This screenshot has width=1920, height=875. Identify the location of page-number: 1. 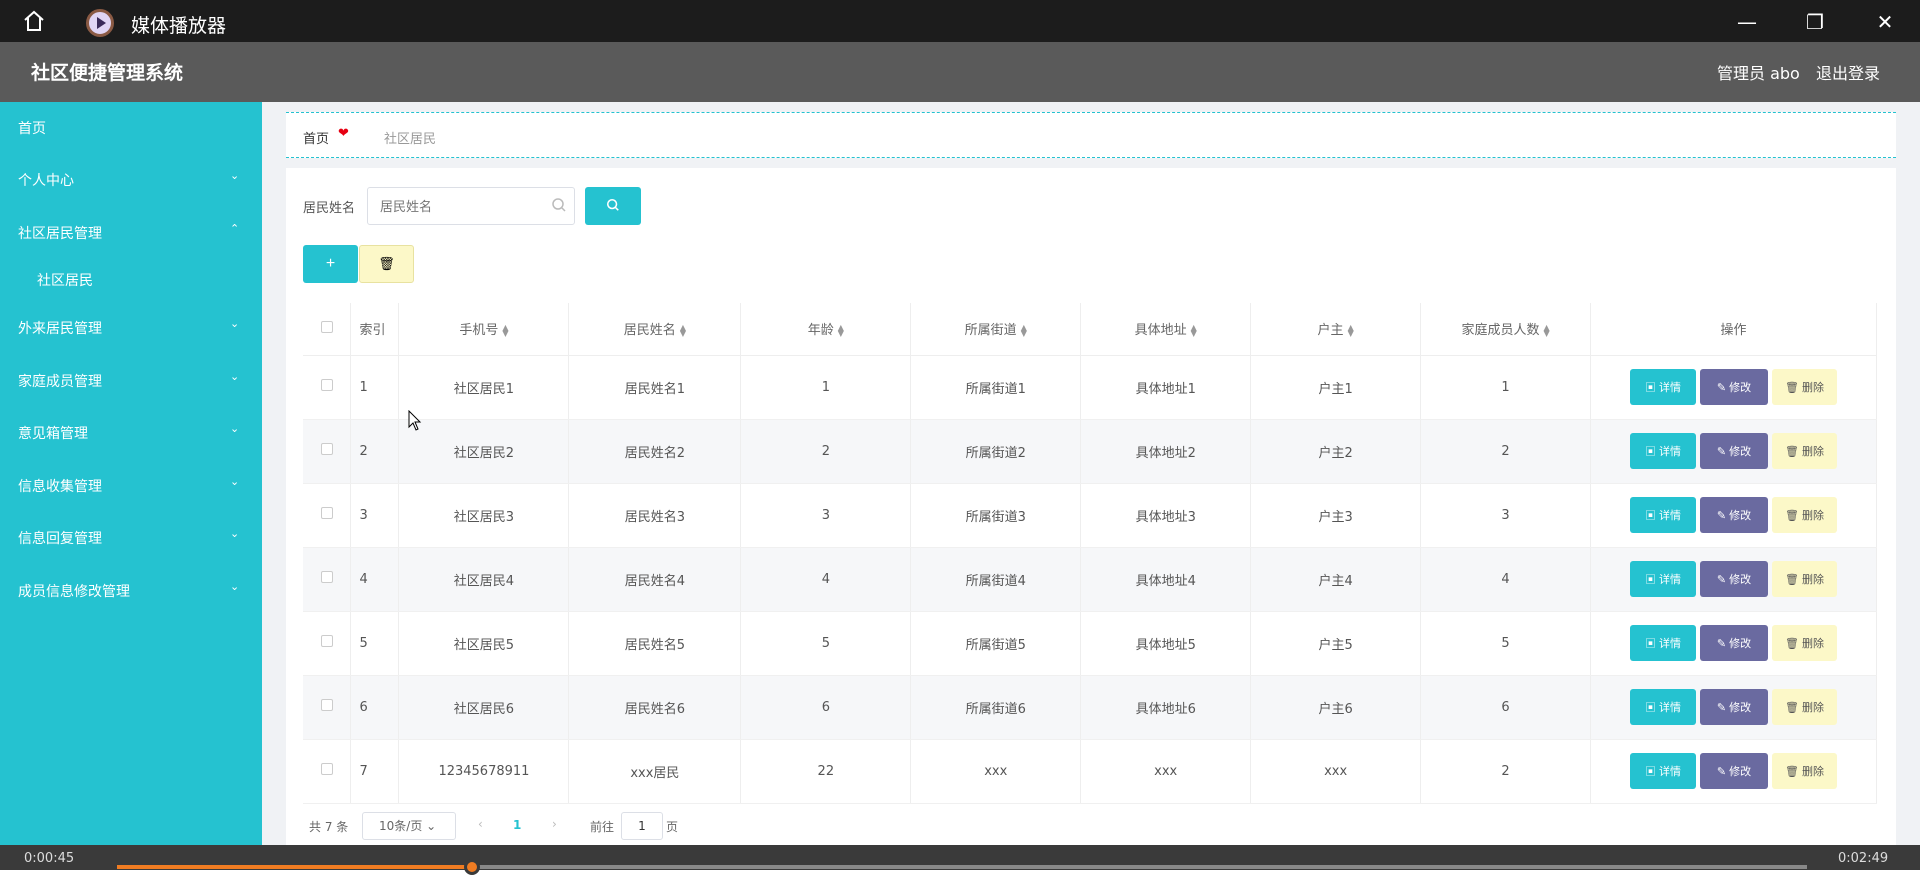
(517, 825).